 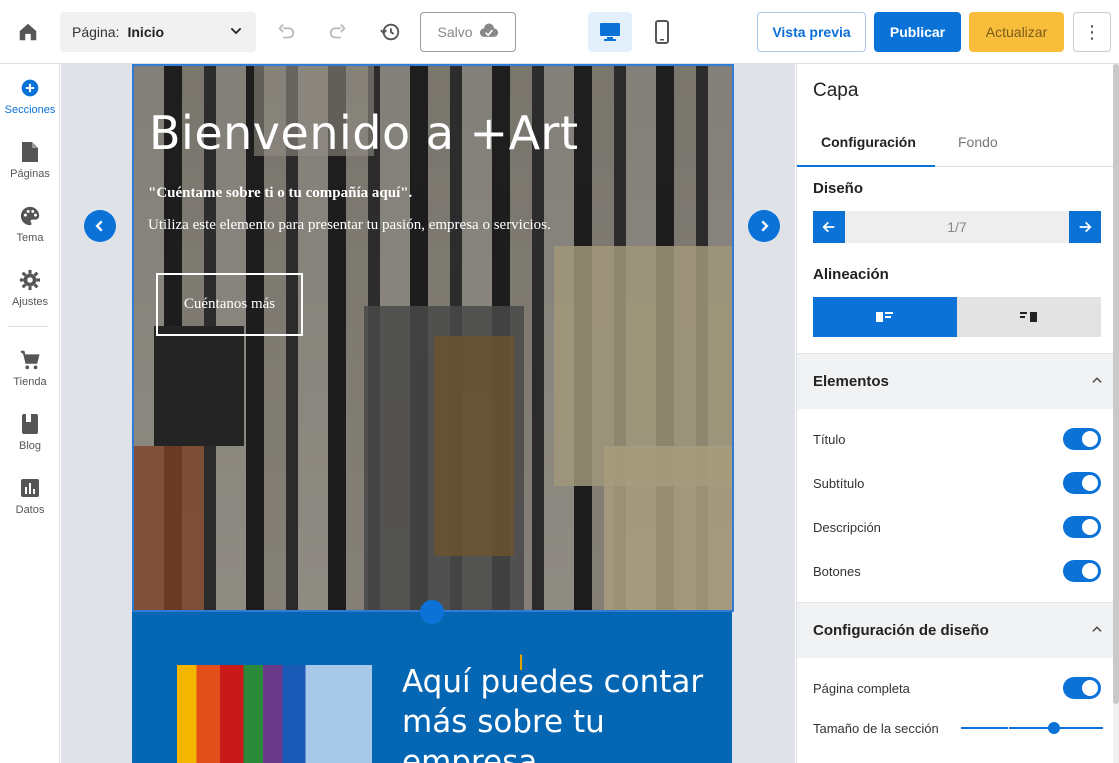 What do you see at coordinates (455, 32) in the screenshot?
I see `saved-label: Salvo` at bounding box center [455, 32].